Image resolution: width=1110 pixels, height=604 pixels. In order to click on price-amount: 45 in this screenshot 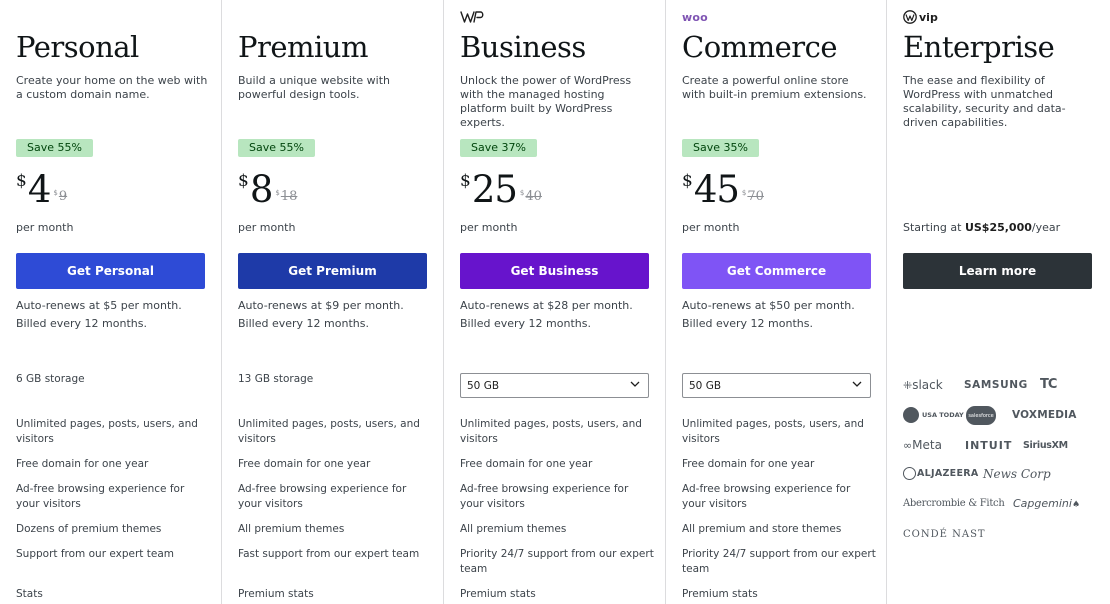, I will do `click(716, 189)`.